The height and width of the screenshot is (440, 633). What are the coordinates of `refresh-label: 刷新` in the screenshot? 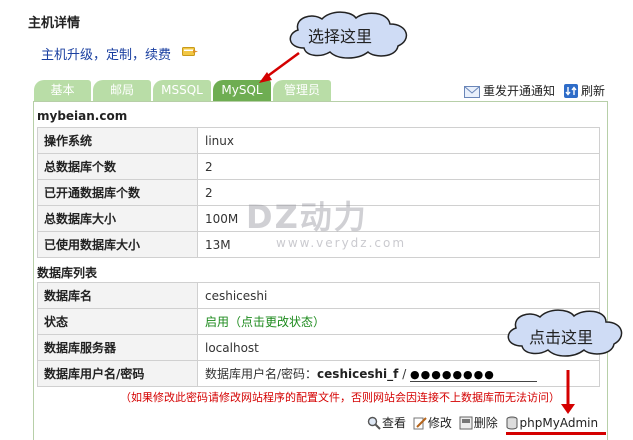 It's located at (593, 91).